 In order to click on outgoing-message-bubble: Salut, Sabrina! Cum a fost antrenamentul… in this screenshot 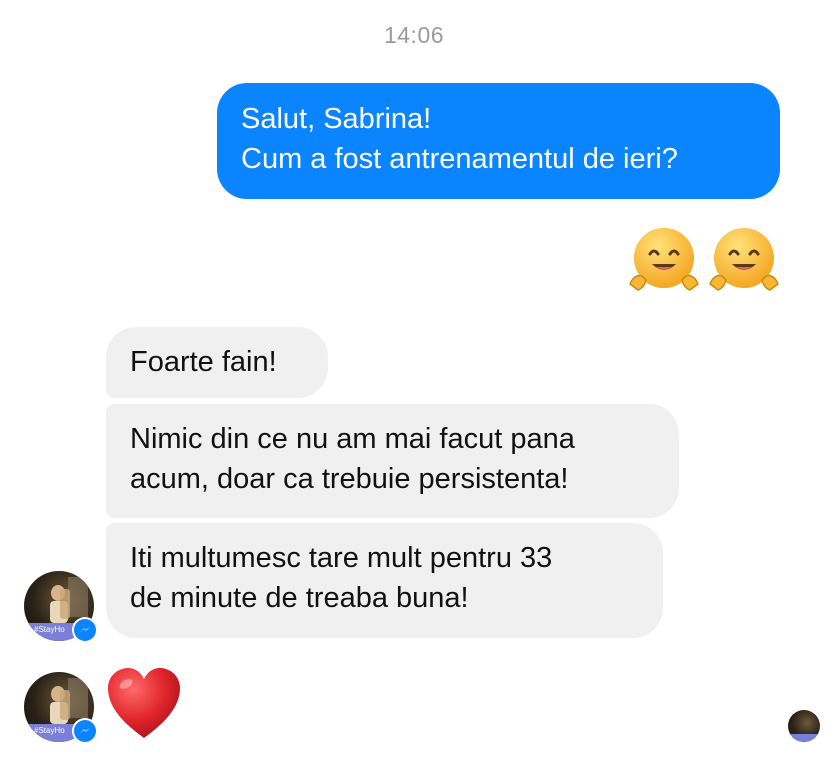, I will do `click(498, 141)`.